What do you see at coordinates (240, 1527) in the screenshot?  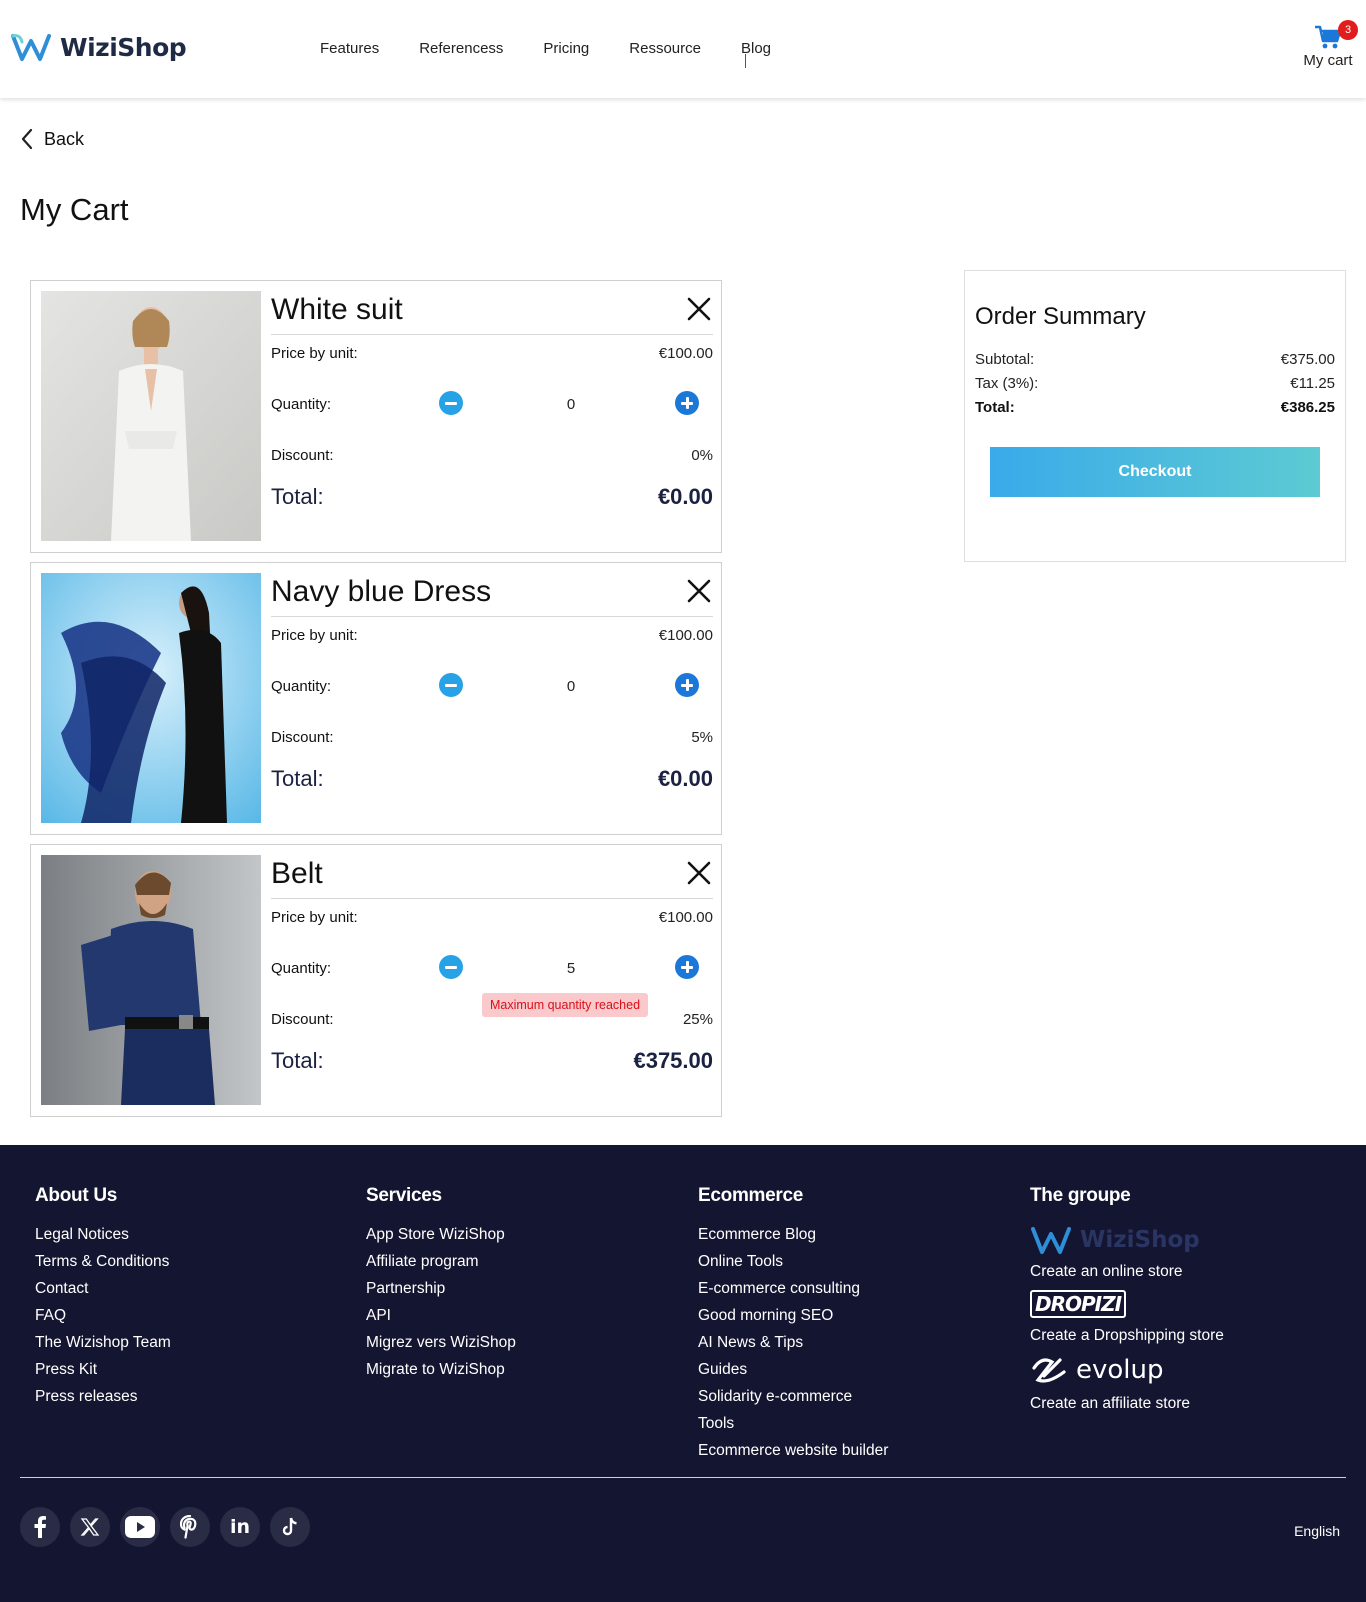 I see `linkedin-icon: in` at bounding box center [240, 1527].